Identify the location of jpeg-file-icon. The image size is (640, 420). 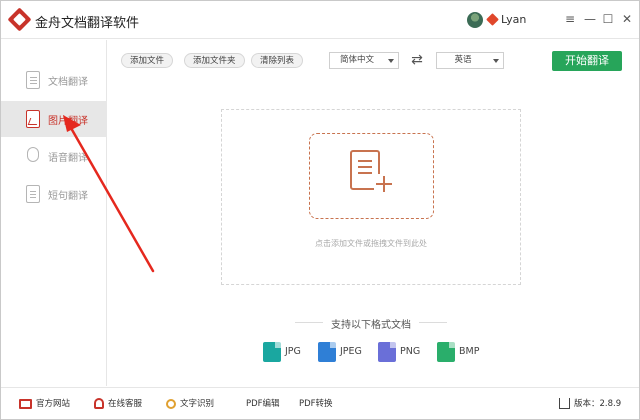
(327, 352).